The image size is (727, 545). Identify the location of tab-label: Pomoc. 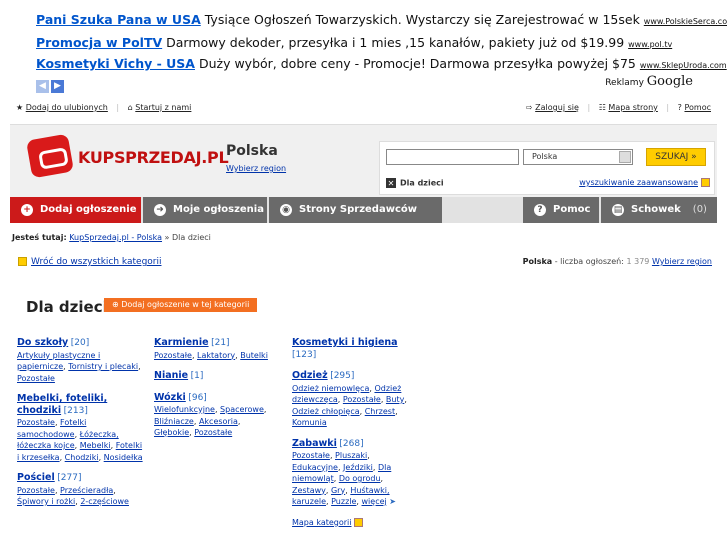
(572, 209).